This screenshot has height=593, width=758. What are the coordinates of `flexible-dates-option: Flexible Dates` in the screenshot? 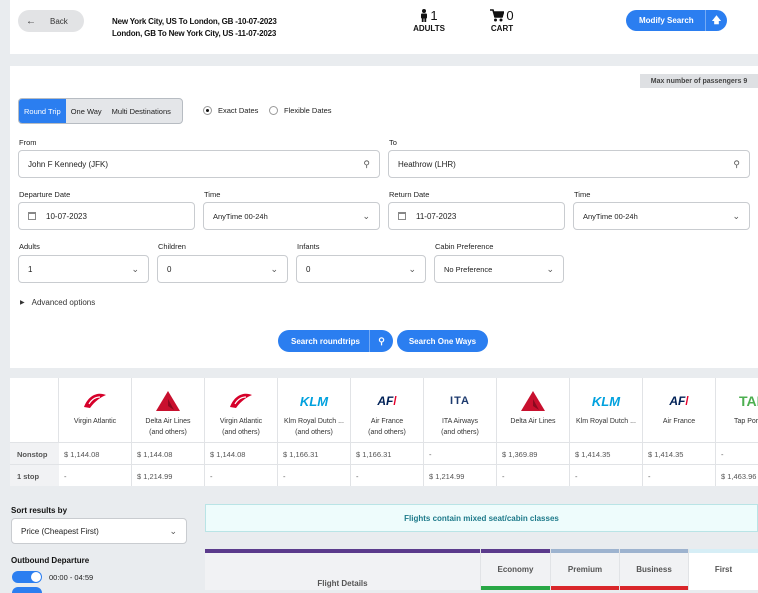 It's located at (300, 110).